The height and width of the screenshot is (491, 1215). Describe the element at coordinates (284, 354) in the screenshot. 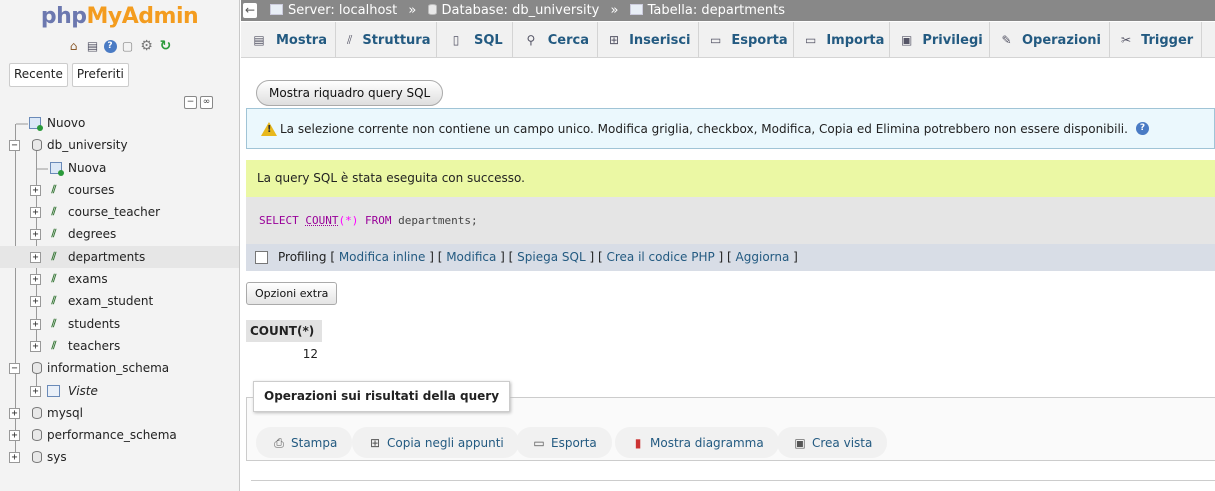

I see `result-cell: 12` at that location.